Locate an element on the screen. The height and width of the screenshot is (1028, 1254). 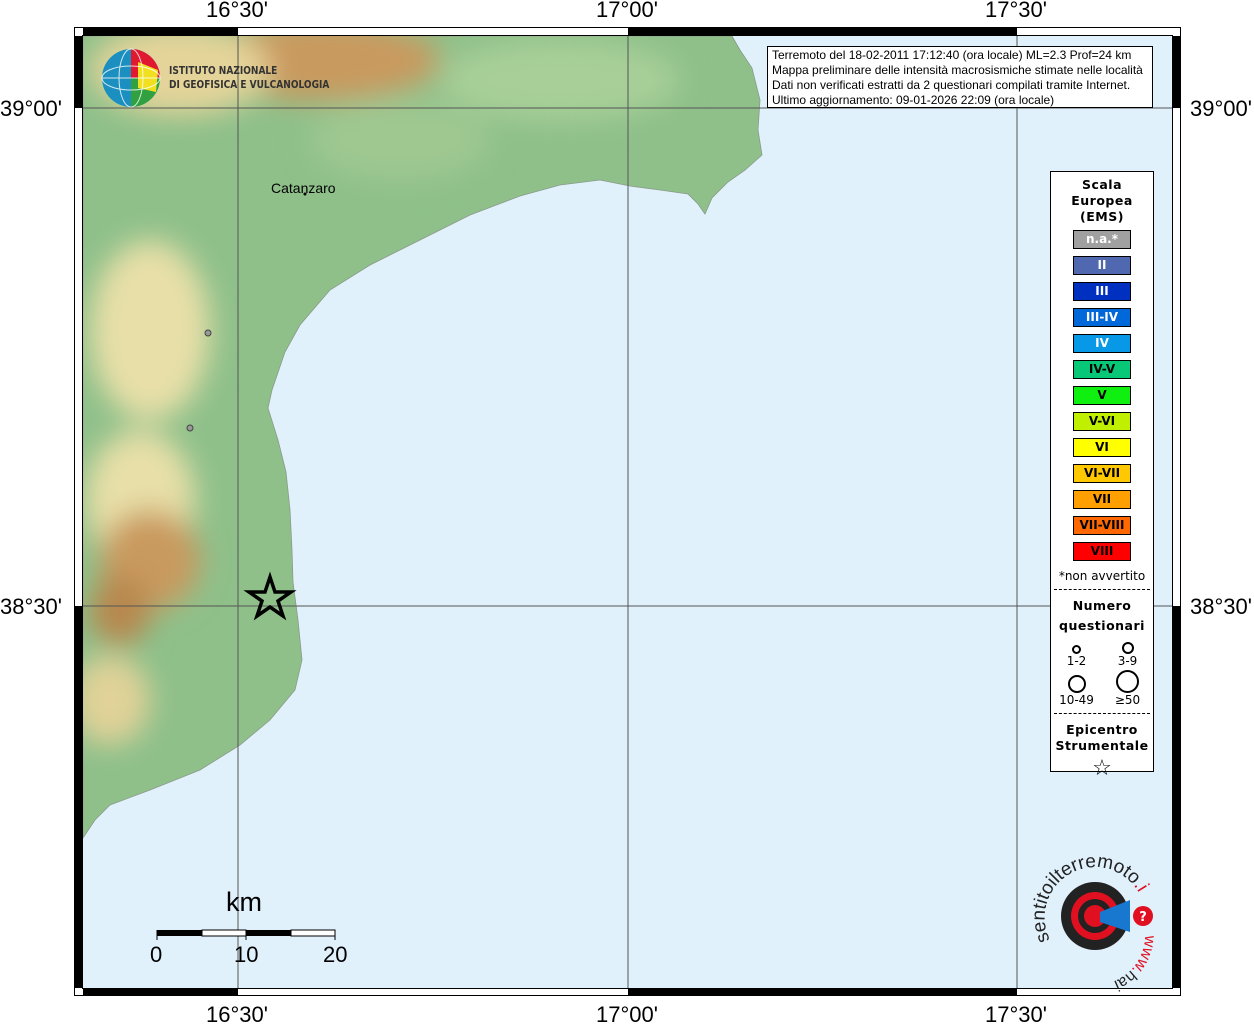
lon-label-bottom: 17°00' is located at coordinates (627, 1014).